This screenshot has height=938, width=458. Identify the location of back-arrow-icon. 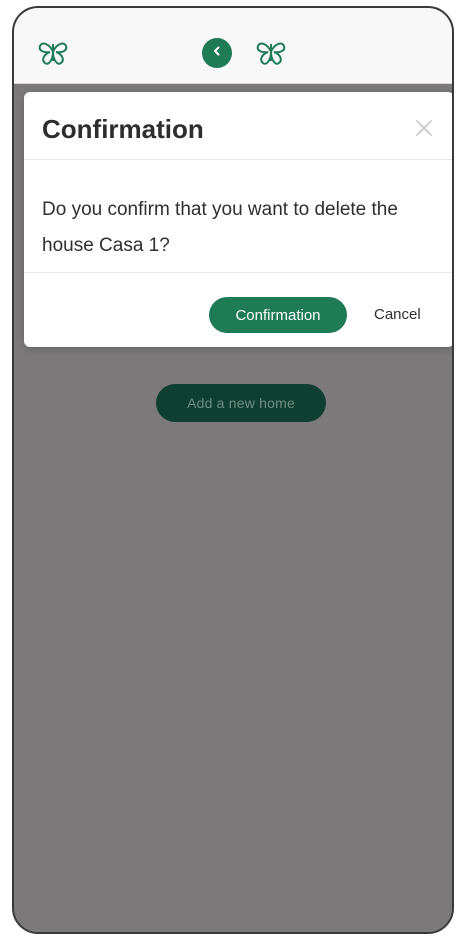
(217, 53).